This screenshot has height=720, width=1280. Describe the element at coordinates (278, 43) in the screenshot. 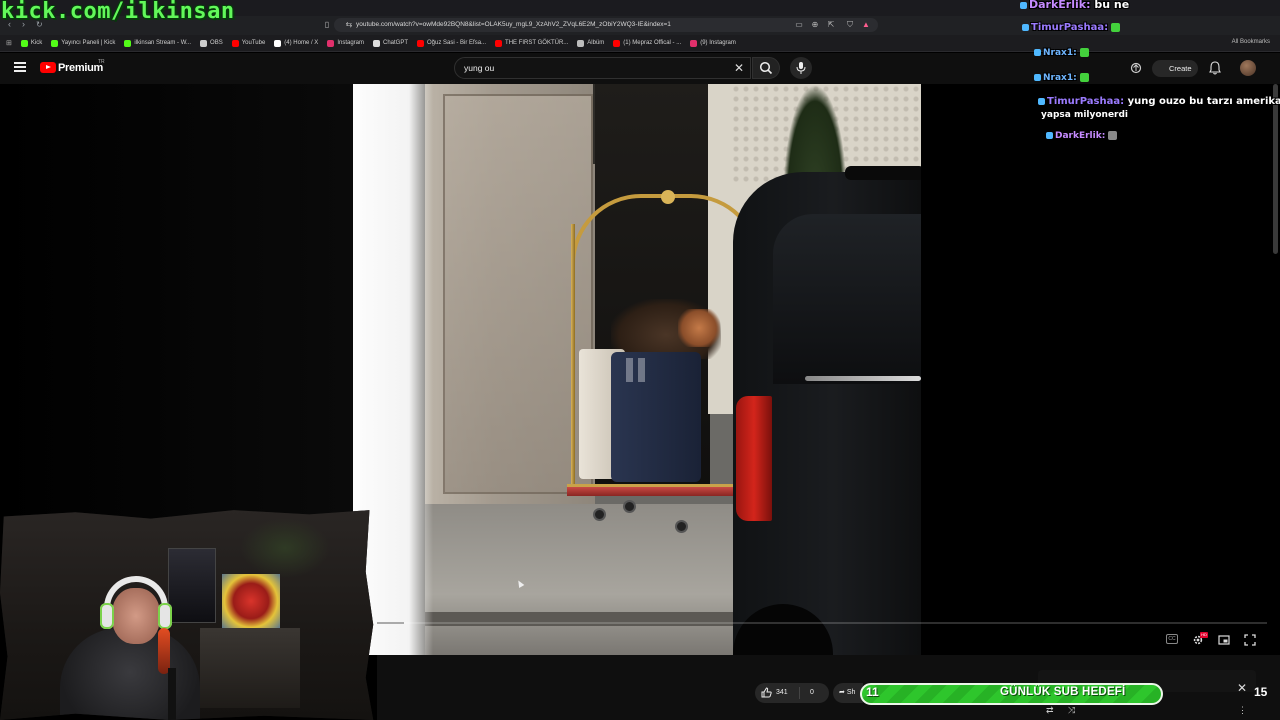

I see `x-icon` at that location.